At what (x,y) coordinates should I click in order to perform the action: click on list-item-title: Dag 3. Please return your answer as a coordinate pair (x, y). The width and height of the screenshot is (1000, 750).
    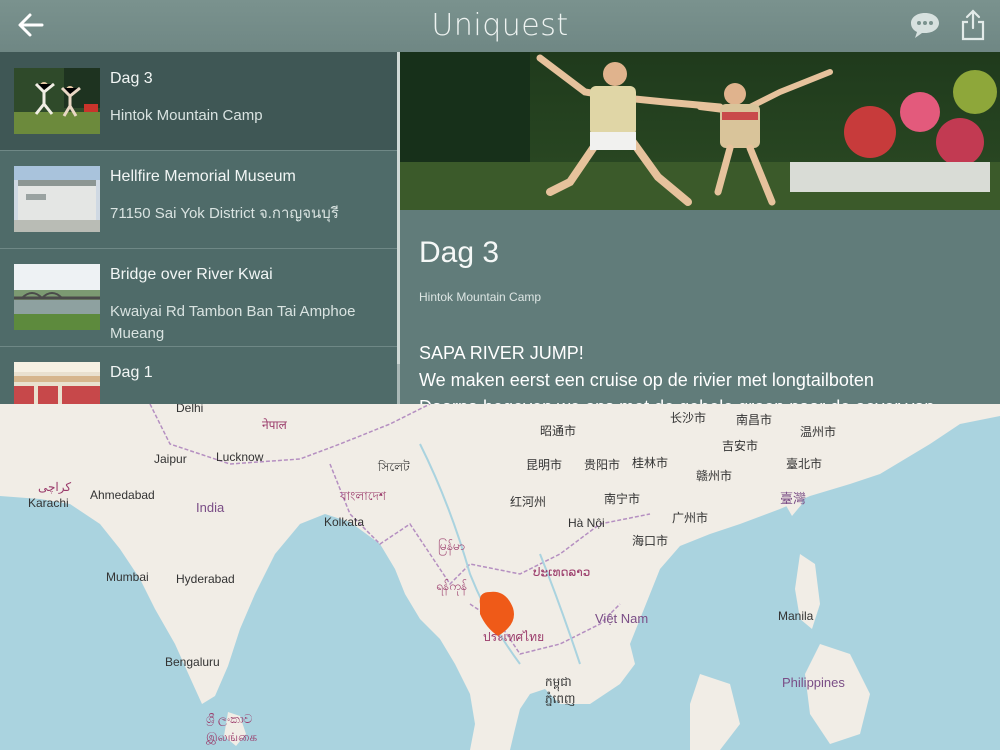
    Looking at the image, I should click on (131, 78).